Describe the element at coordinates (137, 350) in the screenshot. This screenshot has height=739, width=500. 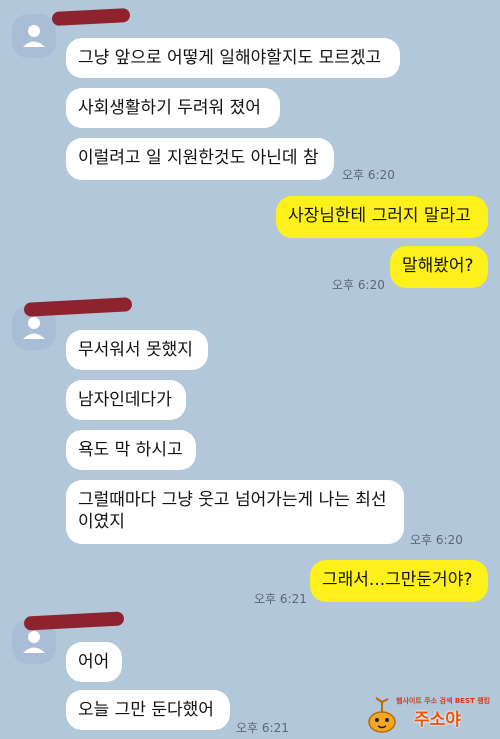
I see `message-bubble: 무서워서 못했지` at that location.